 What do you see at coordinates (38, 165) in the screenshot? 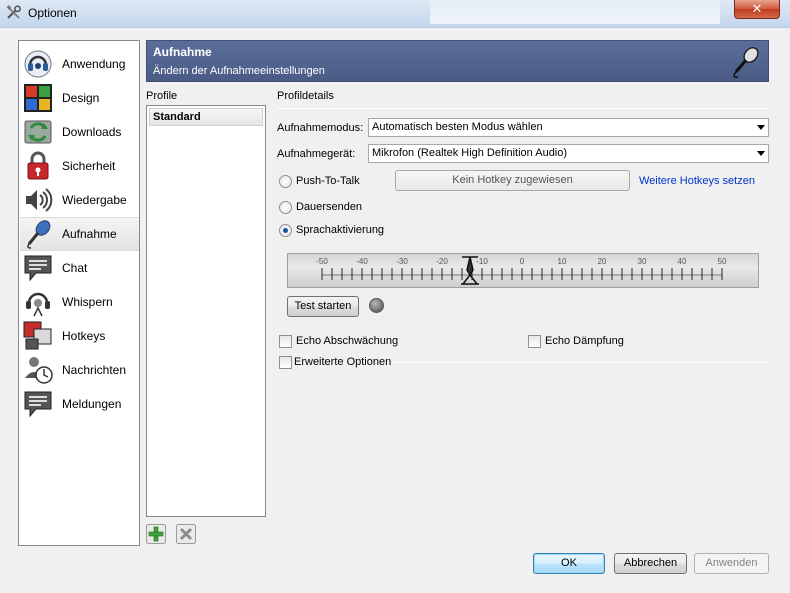
I see `lock-icon` at bounding box center [38, 165].